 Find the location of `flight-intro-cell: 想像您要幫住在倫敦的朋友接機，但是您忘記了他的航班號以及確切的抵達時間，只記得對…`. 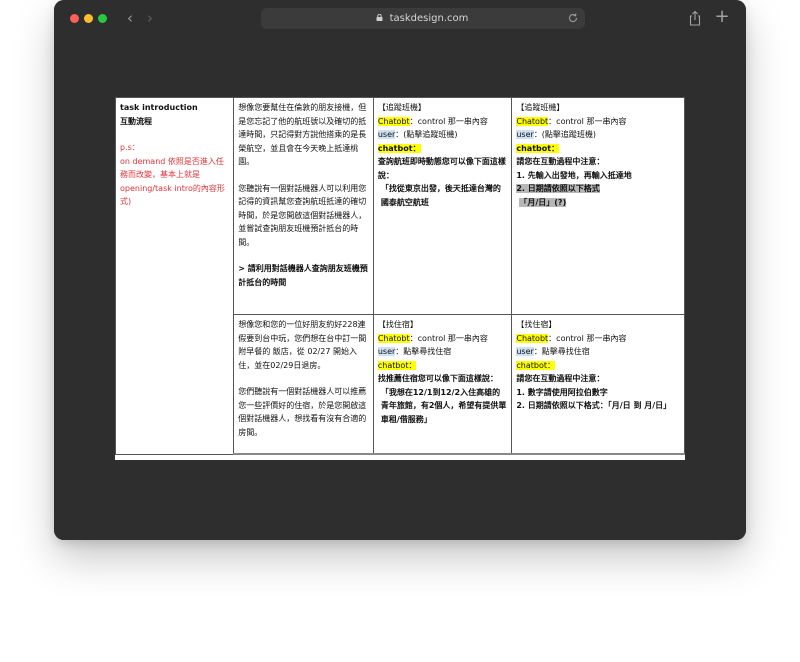

flight-intro-cell: 想像您要幫住在倫敦的朋友接機，但是您忘記了他的航班號以及確切的抵達時間，只記得對… is located at coordinates (303, 206).